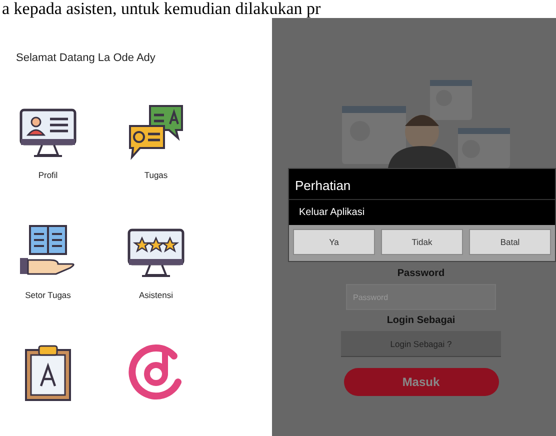  What do you see at coordinates (421, 273) in the screenshot?
I see `password-label: Password` at bounding box center [421, 273].